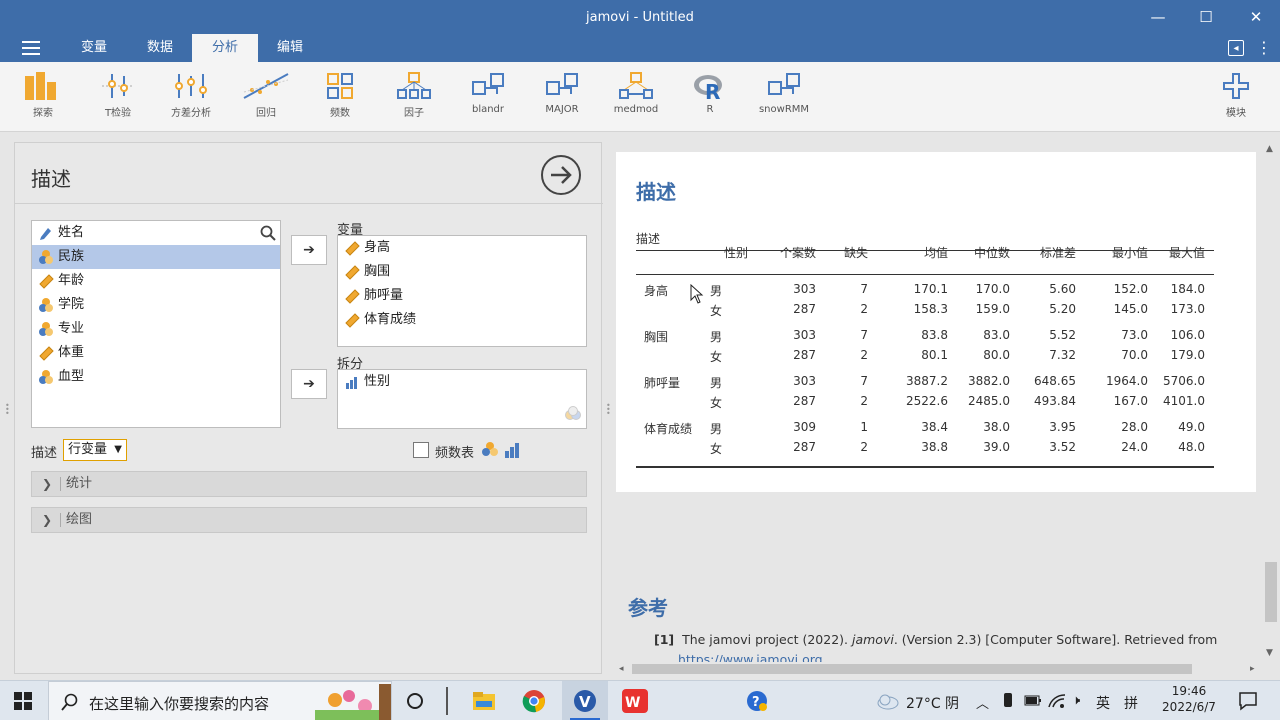  I want to click on menu-bar: 变量 数据 分析 编辑 ◂ ⋮, so click(640, 48).